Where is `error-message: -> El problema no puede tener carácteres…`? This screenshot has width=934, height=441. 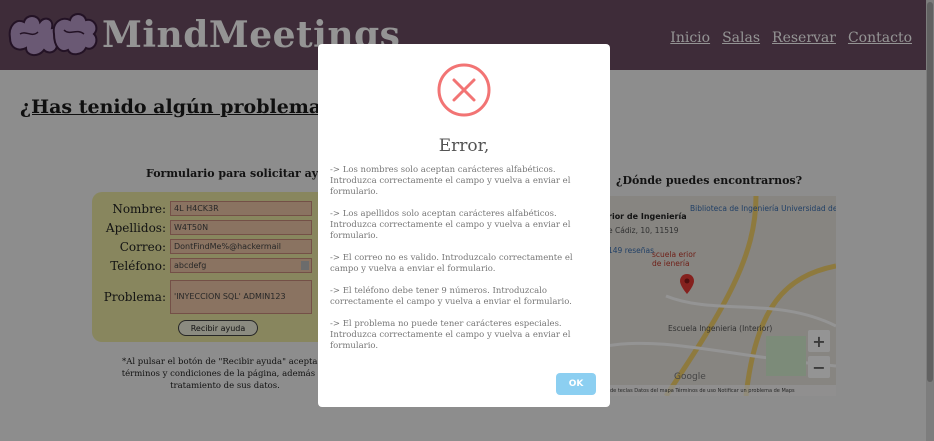 error-message: -> El problema no puede tener carácteres… is located at coordinates (450, 335).